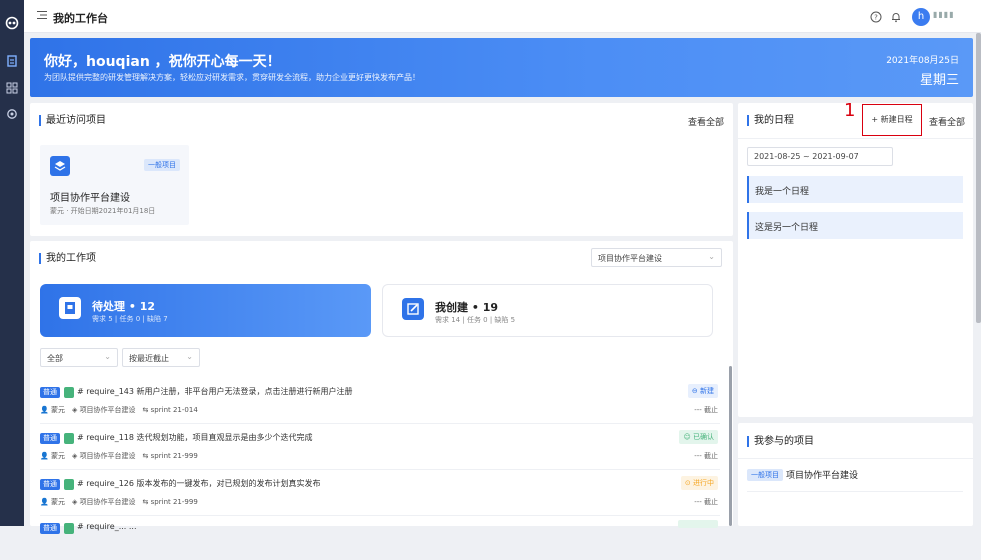  Describe the element at coordinates (12, 115) in the screenshot. I see `settings-icon` at that location.